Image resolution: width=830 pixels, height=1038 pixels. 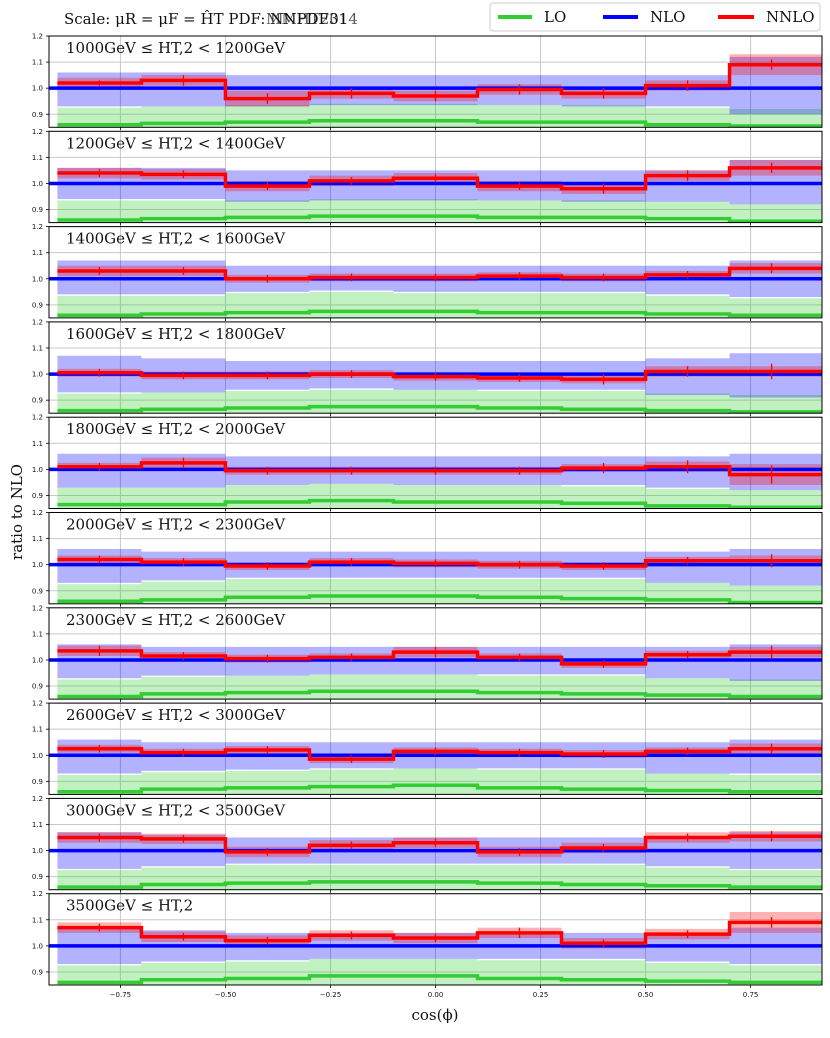 What do you see at coordinates (427, 558) in the screenshot?
I see `panel-5: 0.9 1.0 1.1 1.2 2000GeV ≤ HT,2 < 2300GeV` at bounding box center [427, 558].